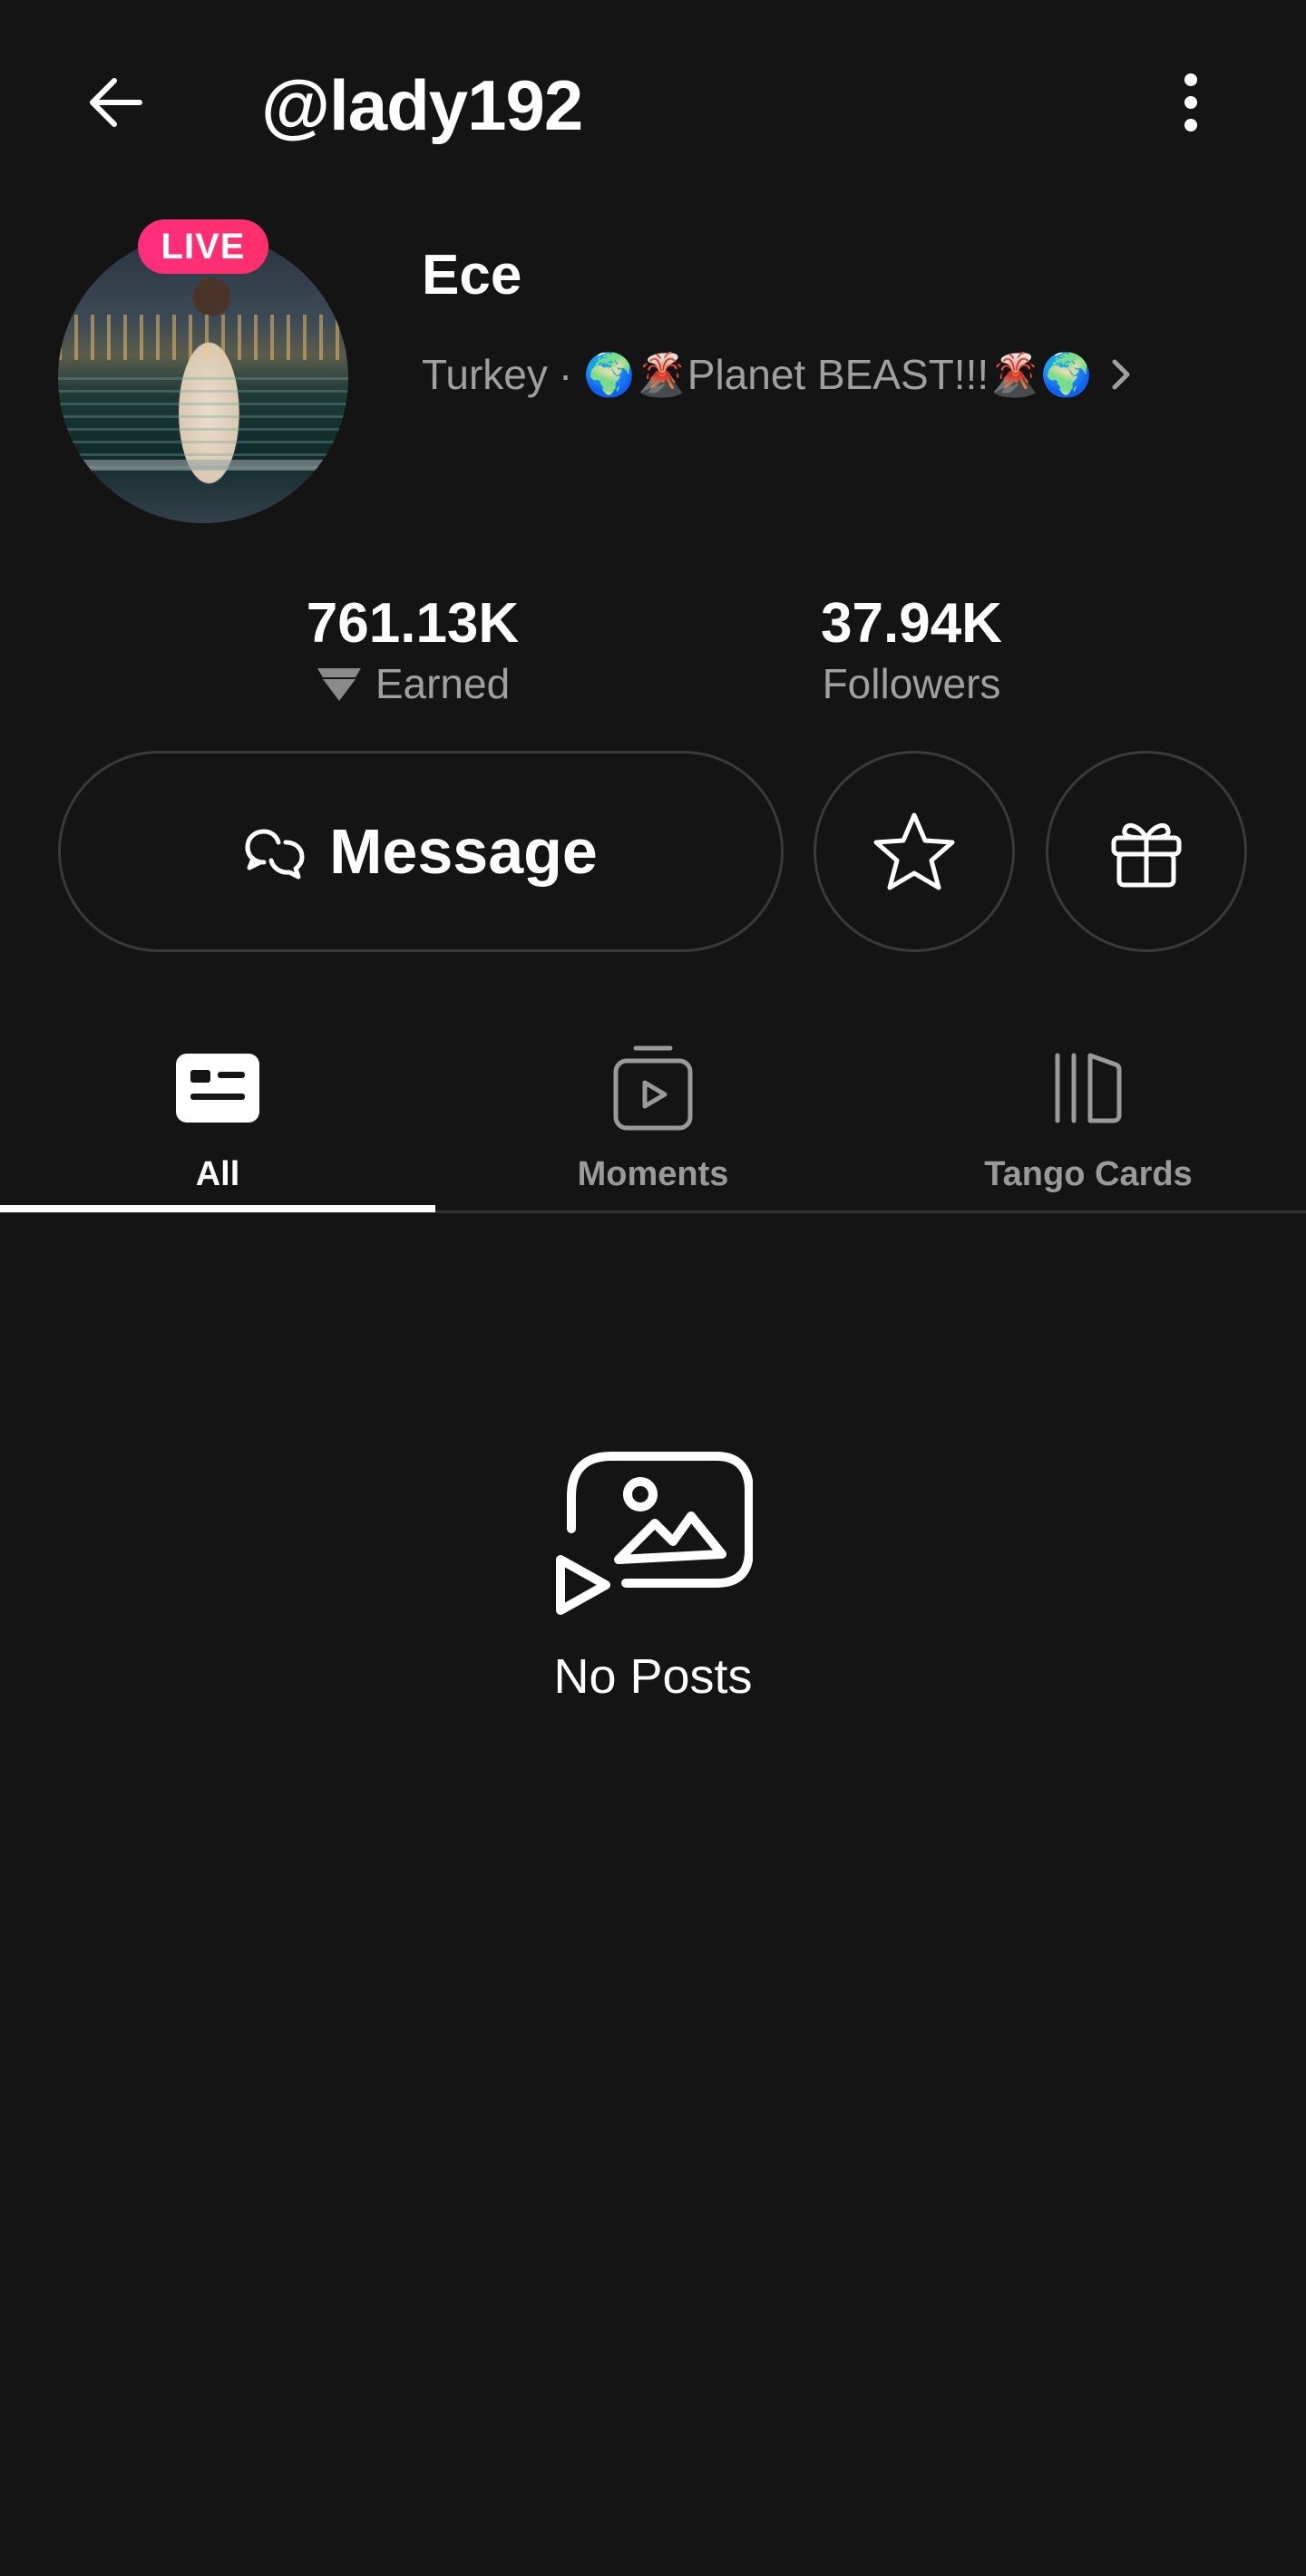  What do you see at coordinates (422, 105) in the screenshot?
I see `profile-handle: @lady192` at bounding box center [422, 105].